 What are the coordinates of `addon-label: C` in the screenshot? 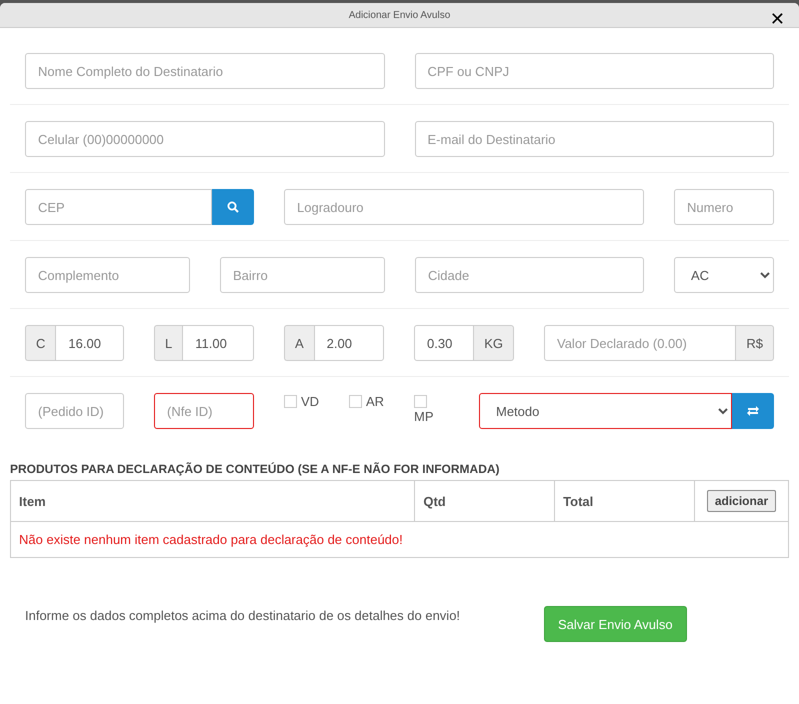 It's located at (40, 343).